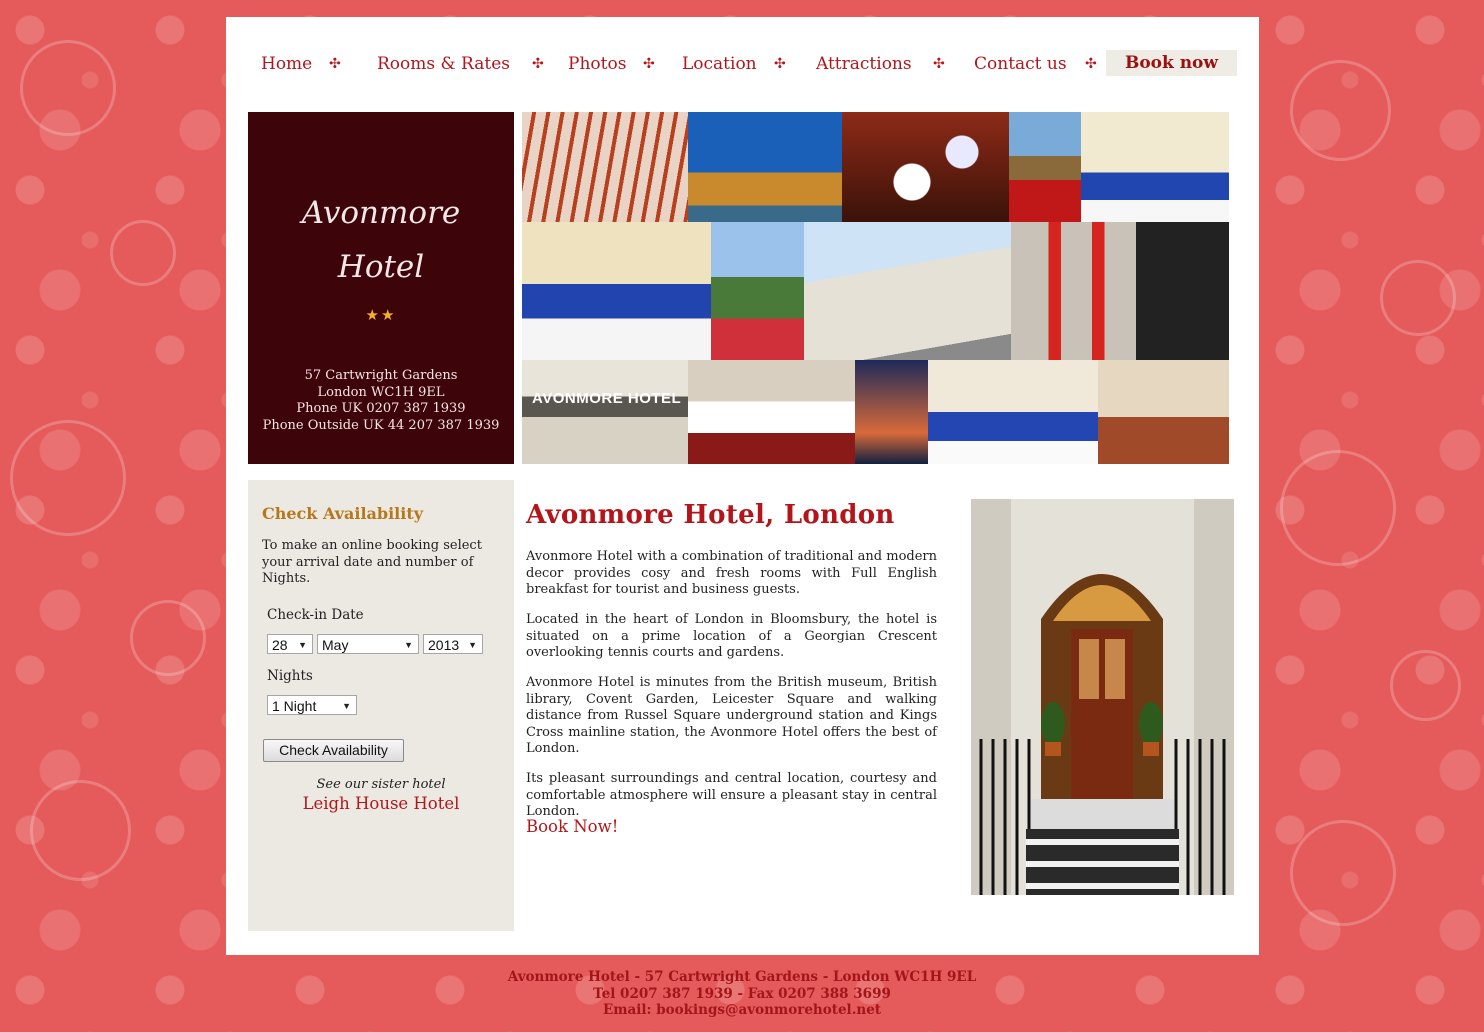 The width and height of the screenshot is (1484, 1032). Describe the element at coordinates (1013, 412) in the screenshot. I see `photo-bedroom-window` at that location.